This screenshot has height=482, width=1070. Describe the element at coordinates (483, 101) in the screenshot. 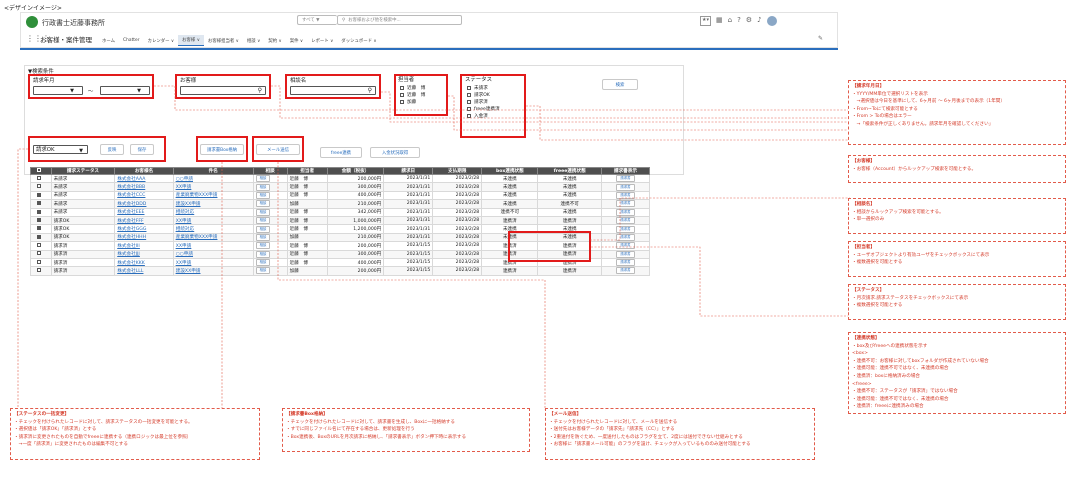

I see `status-checkbox: 請求済` at that location.